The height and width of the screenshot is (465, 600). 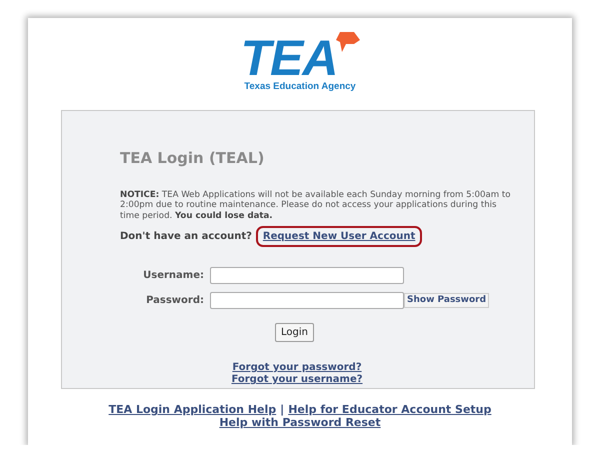 I want to click on forgot-link: Forgot your username?, so click(x=297, y=380).